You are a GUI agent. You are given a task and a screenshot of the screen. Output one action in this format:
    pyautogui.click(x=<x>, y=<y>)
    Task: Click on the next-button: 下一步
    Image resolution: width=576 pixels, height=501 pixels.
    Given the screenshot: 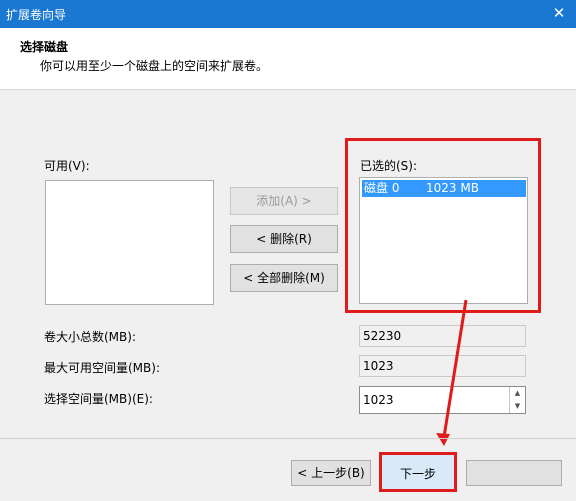 What is the action you would take?
    pyautogui.click(x=418, y=472)
    